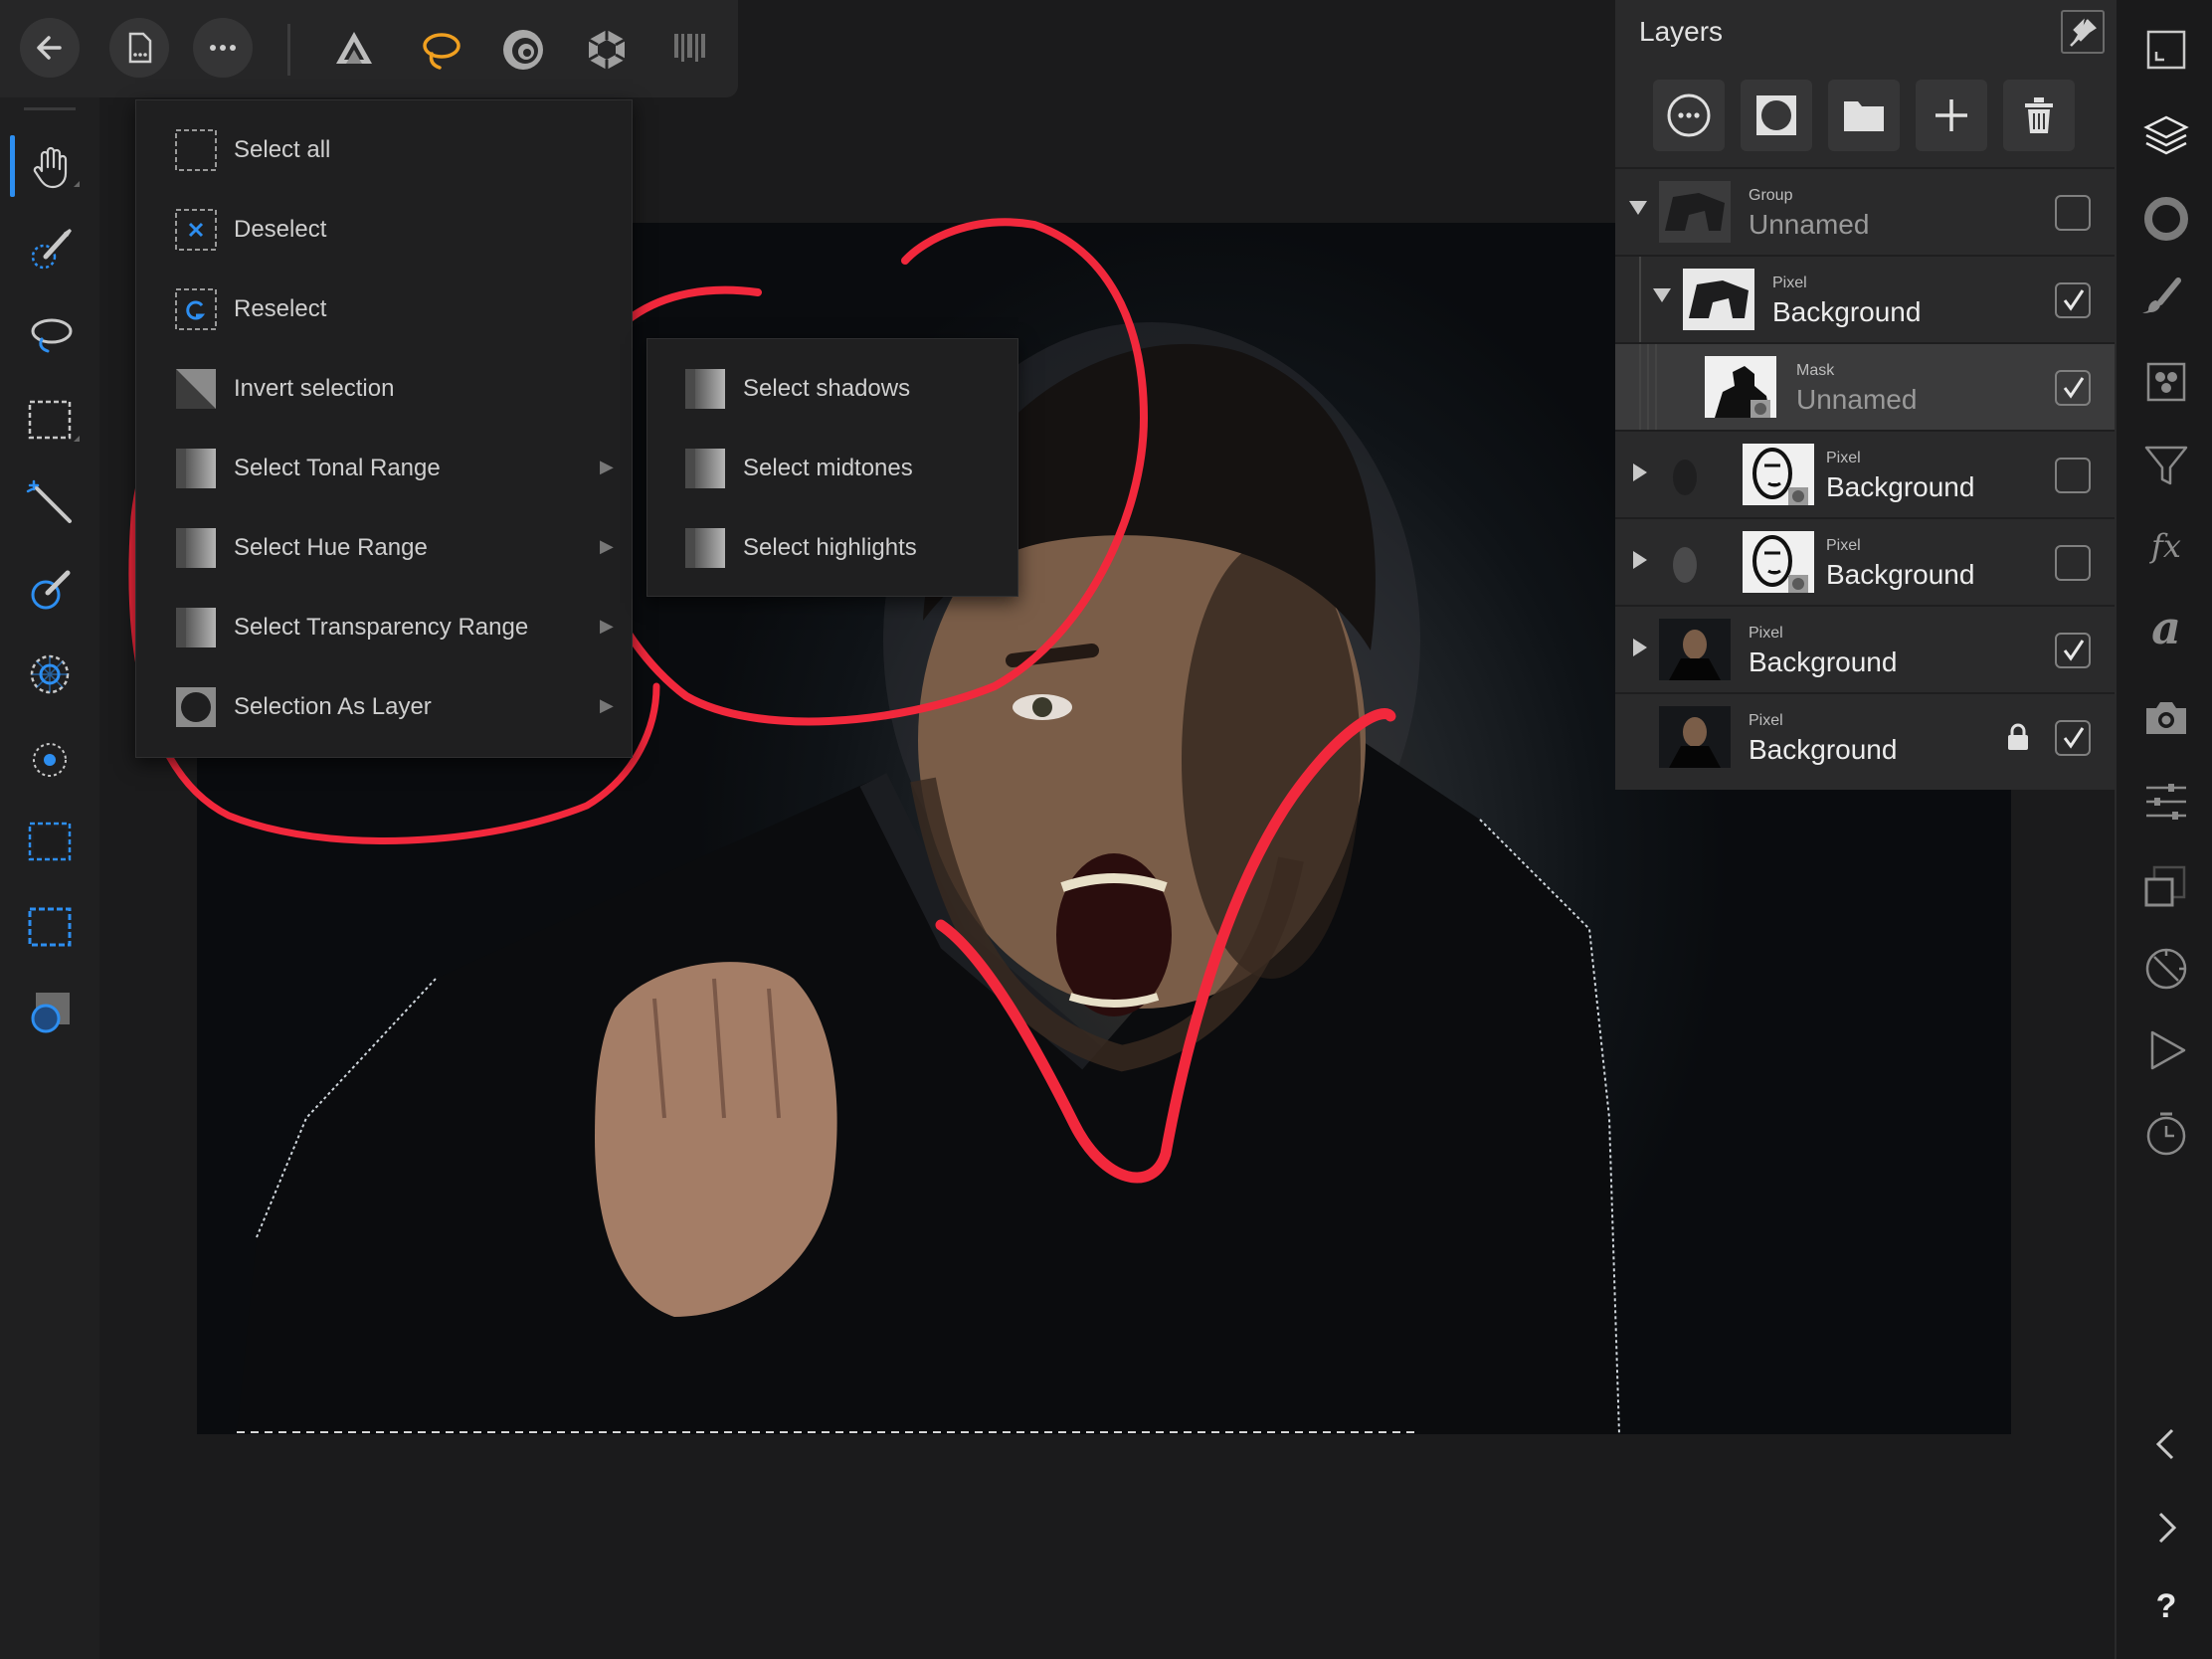 This screenshot has height=1659, width=2212. I want to click on layers-studio-button, so click(2166, 135).